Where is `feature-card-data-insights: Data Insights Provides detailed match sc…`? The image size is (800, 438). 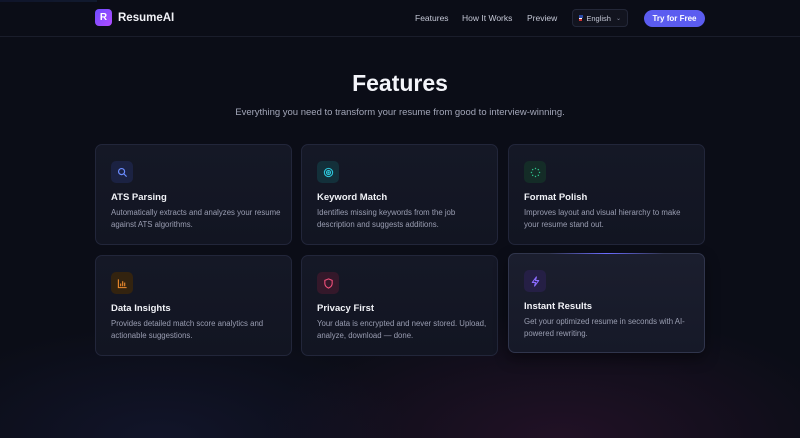
feature-card-data-insights: Data Insights Provides detailed match sc… is located at coordinates (193, 305).